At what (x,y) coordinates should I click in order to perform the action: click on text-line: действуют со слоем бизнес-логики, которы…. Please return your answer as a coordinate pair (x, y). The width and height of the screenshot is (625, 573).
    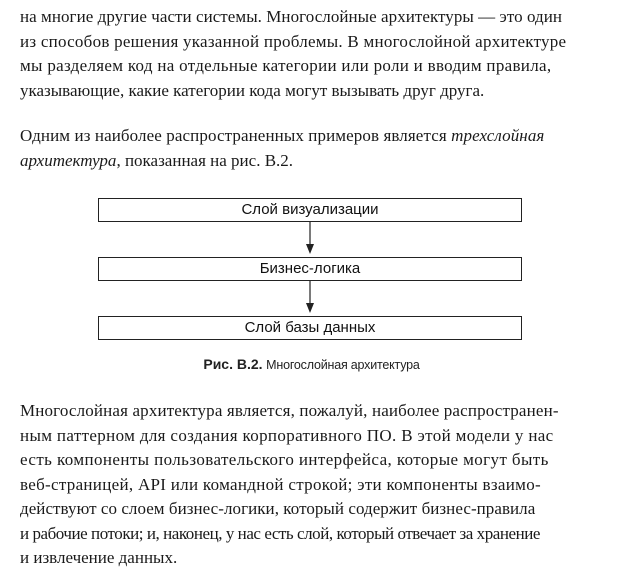
    Looking at the image, I should click on (278, 508).